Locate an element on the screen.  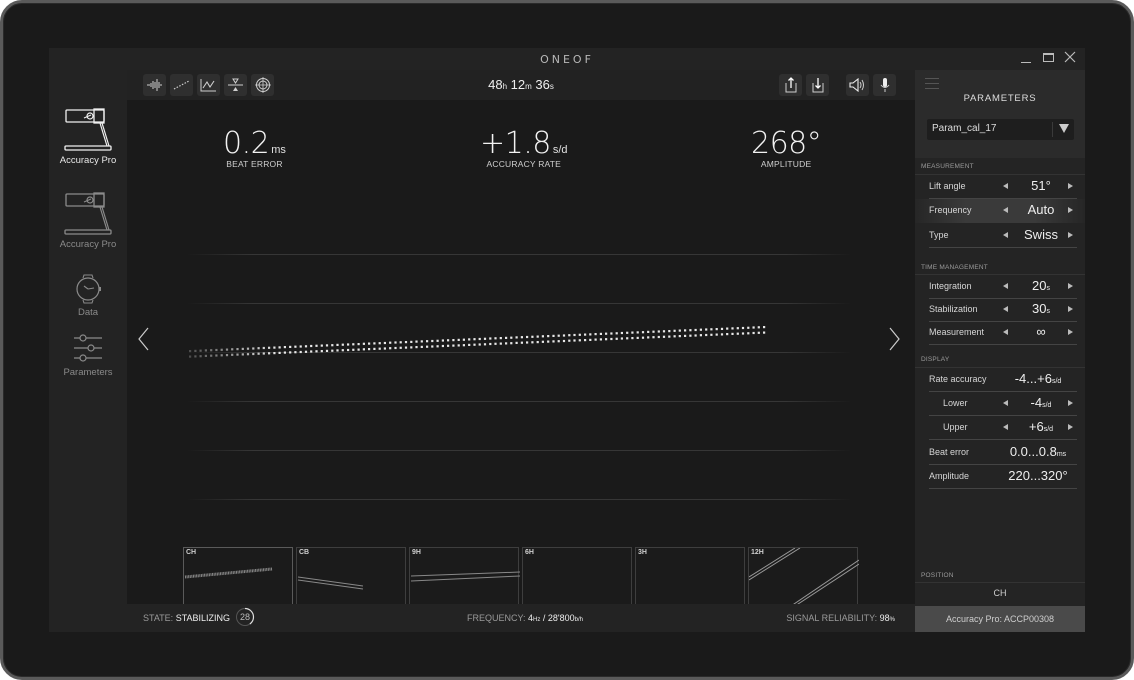
param-label: Beat error is located at coordinates (949, 452).